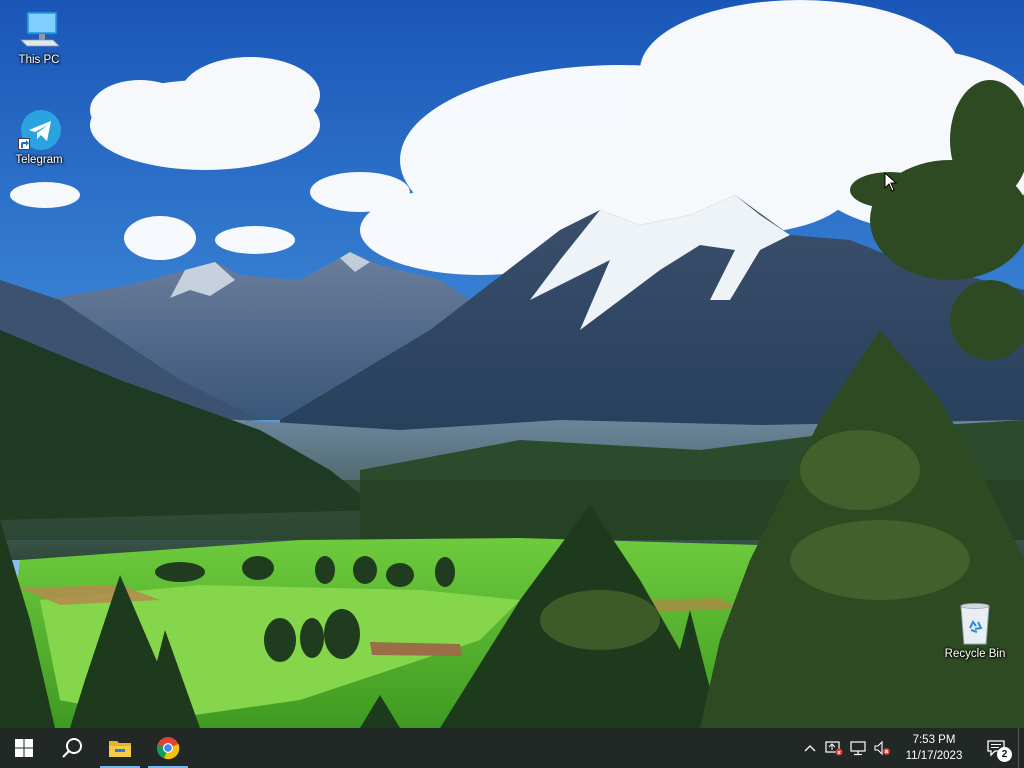 This screenshot has height=768, width=1024. I want to click on file-explorer-icon, so click(120, 749).